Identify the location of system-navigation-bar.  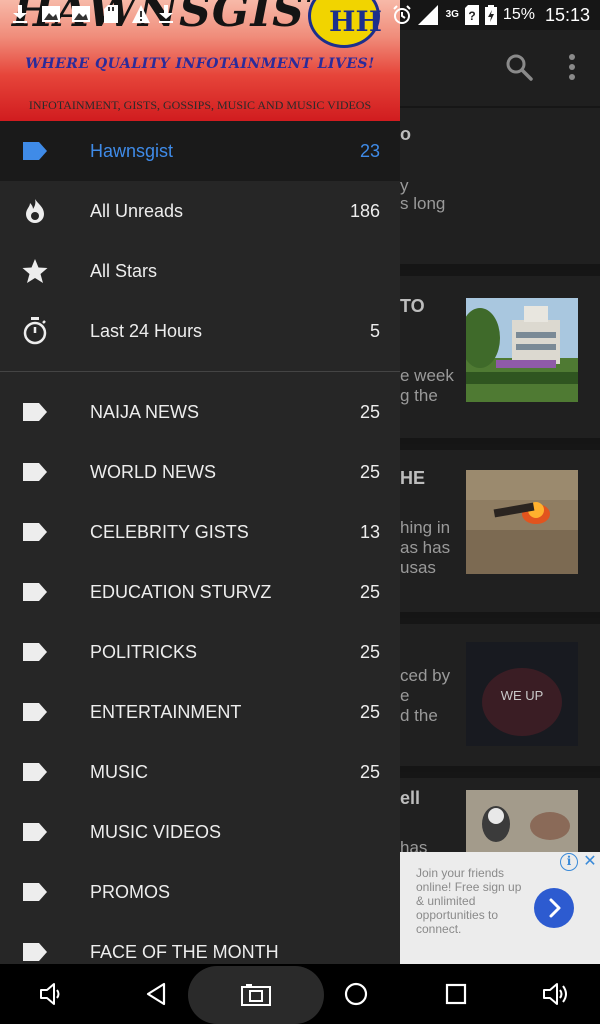
(300, 994).